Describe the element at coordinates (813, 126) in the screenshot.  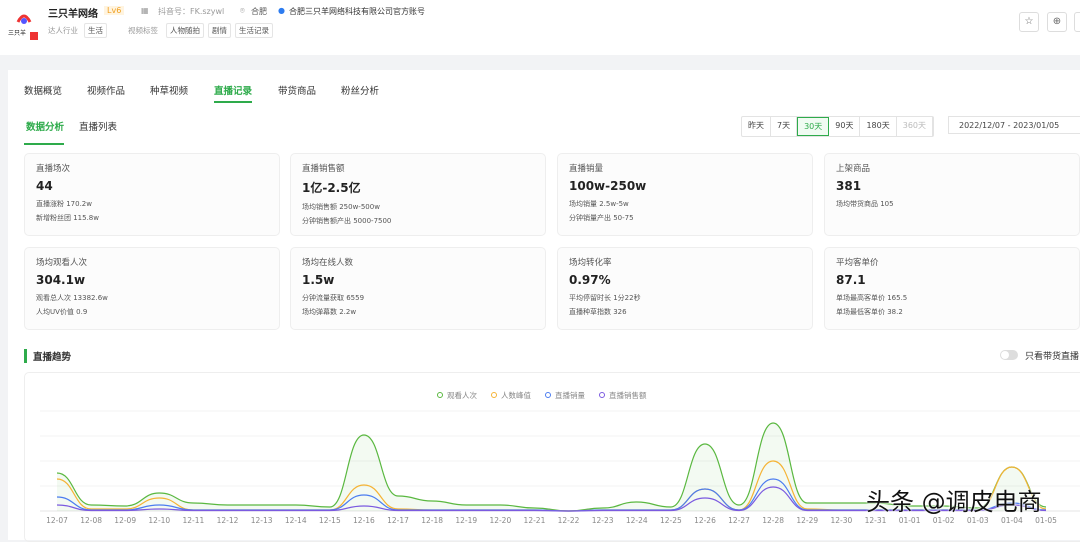
I see `range-30d: 30天` at that location.